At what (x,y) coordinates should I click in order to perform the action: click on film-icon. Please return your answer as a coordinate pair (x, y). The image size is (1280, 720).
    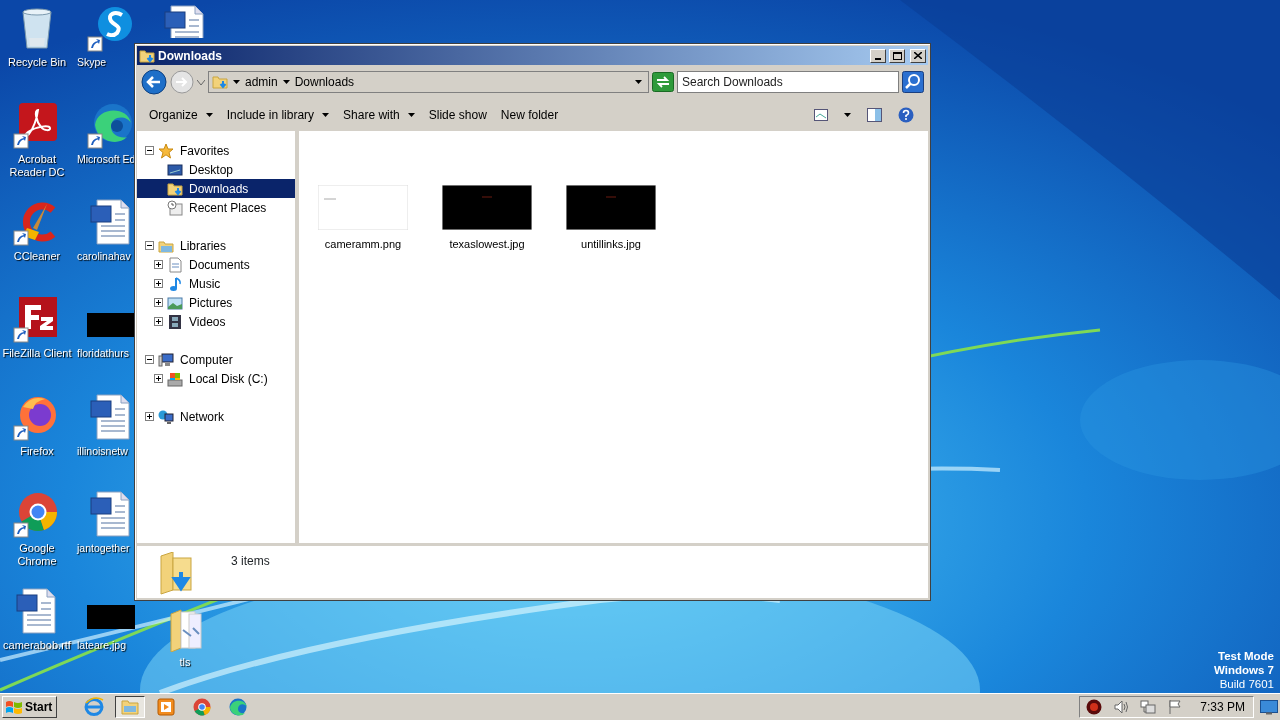
    Looking at the image, I should click on (175, 321).